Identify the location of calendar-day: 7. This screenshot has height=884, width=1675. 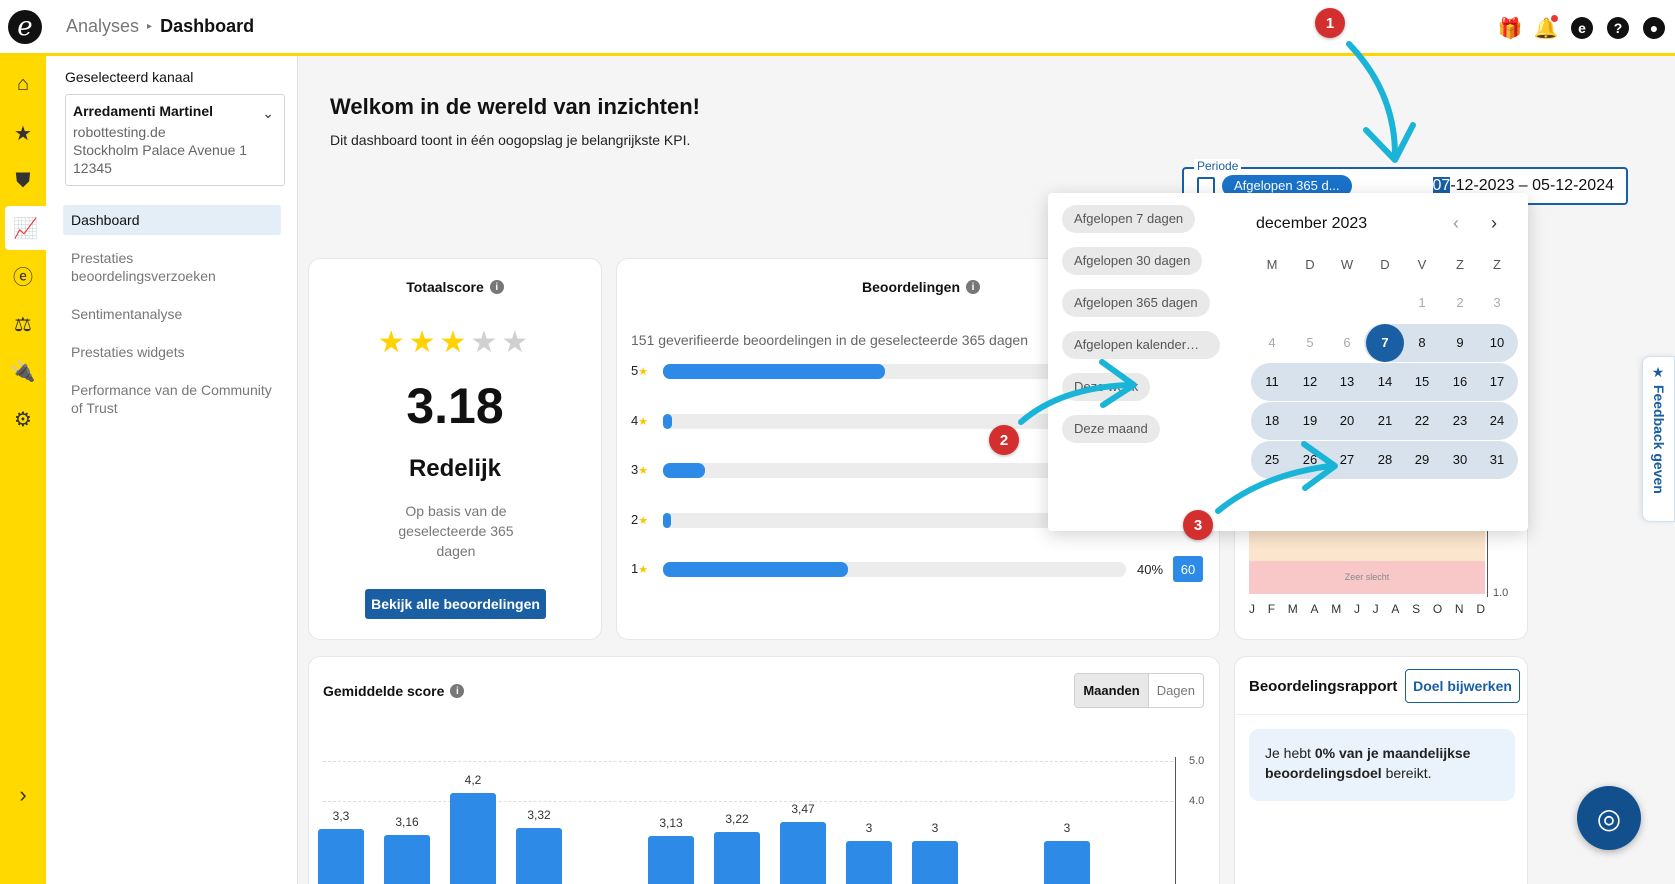
(1385, 343).